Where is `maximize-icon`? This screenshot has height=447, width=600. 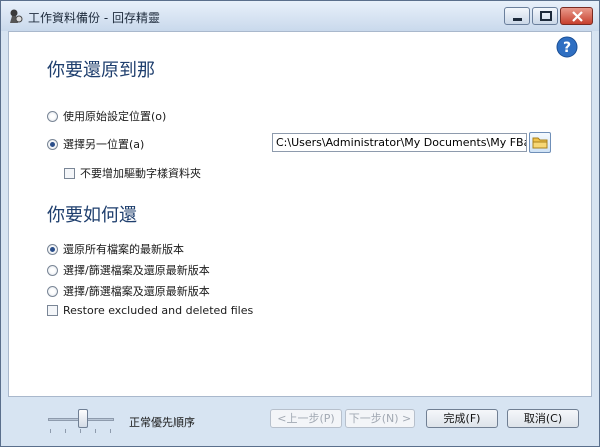 maximize-icon is located at coordinates (546, 16).